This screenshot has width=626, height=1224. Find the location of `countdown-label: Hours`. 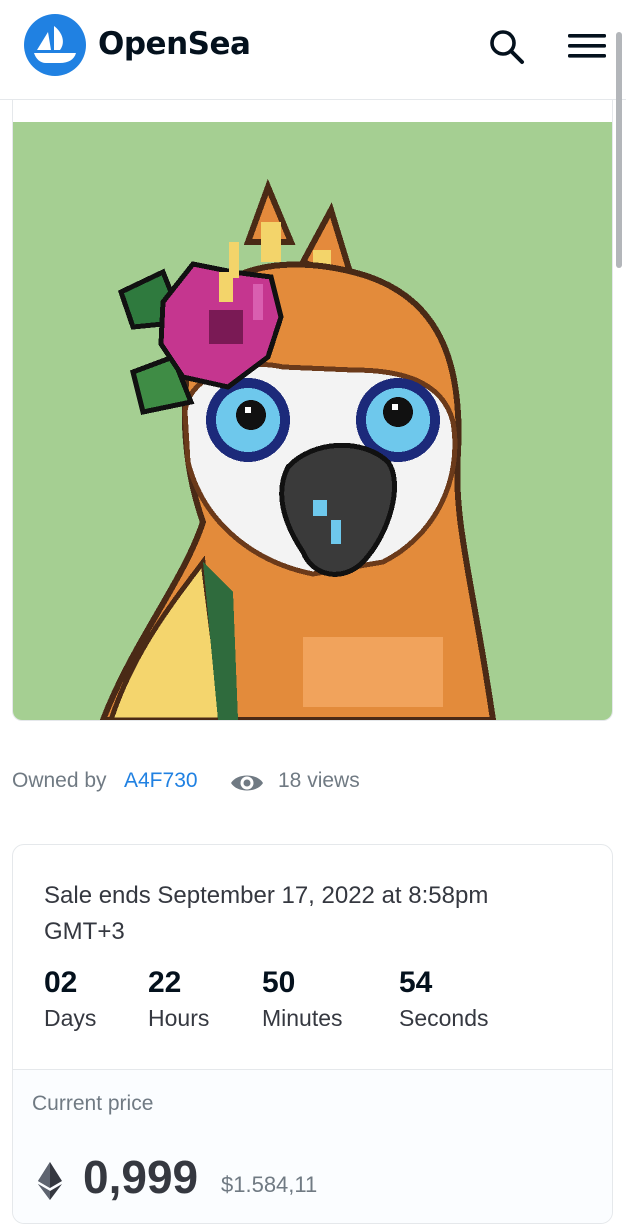

countdown-label: Hours is located at coordinates (179, 1018).